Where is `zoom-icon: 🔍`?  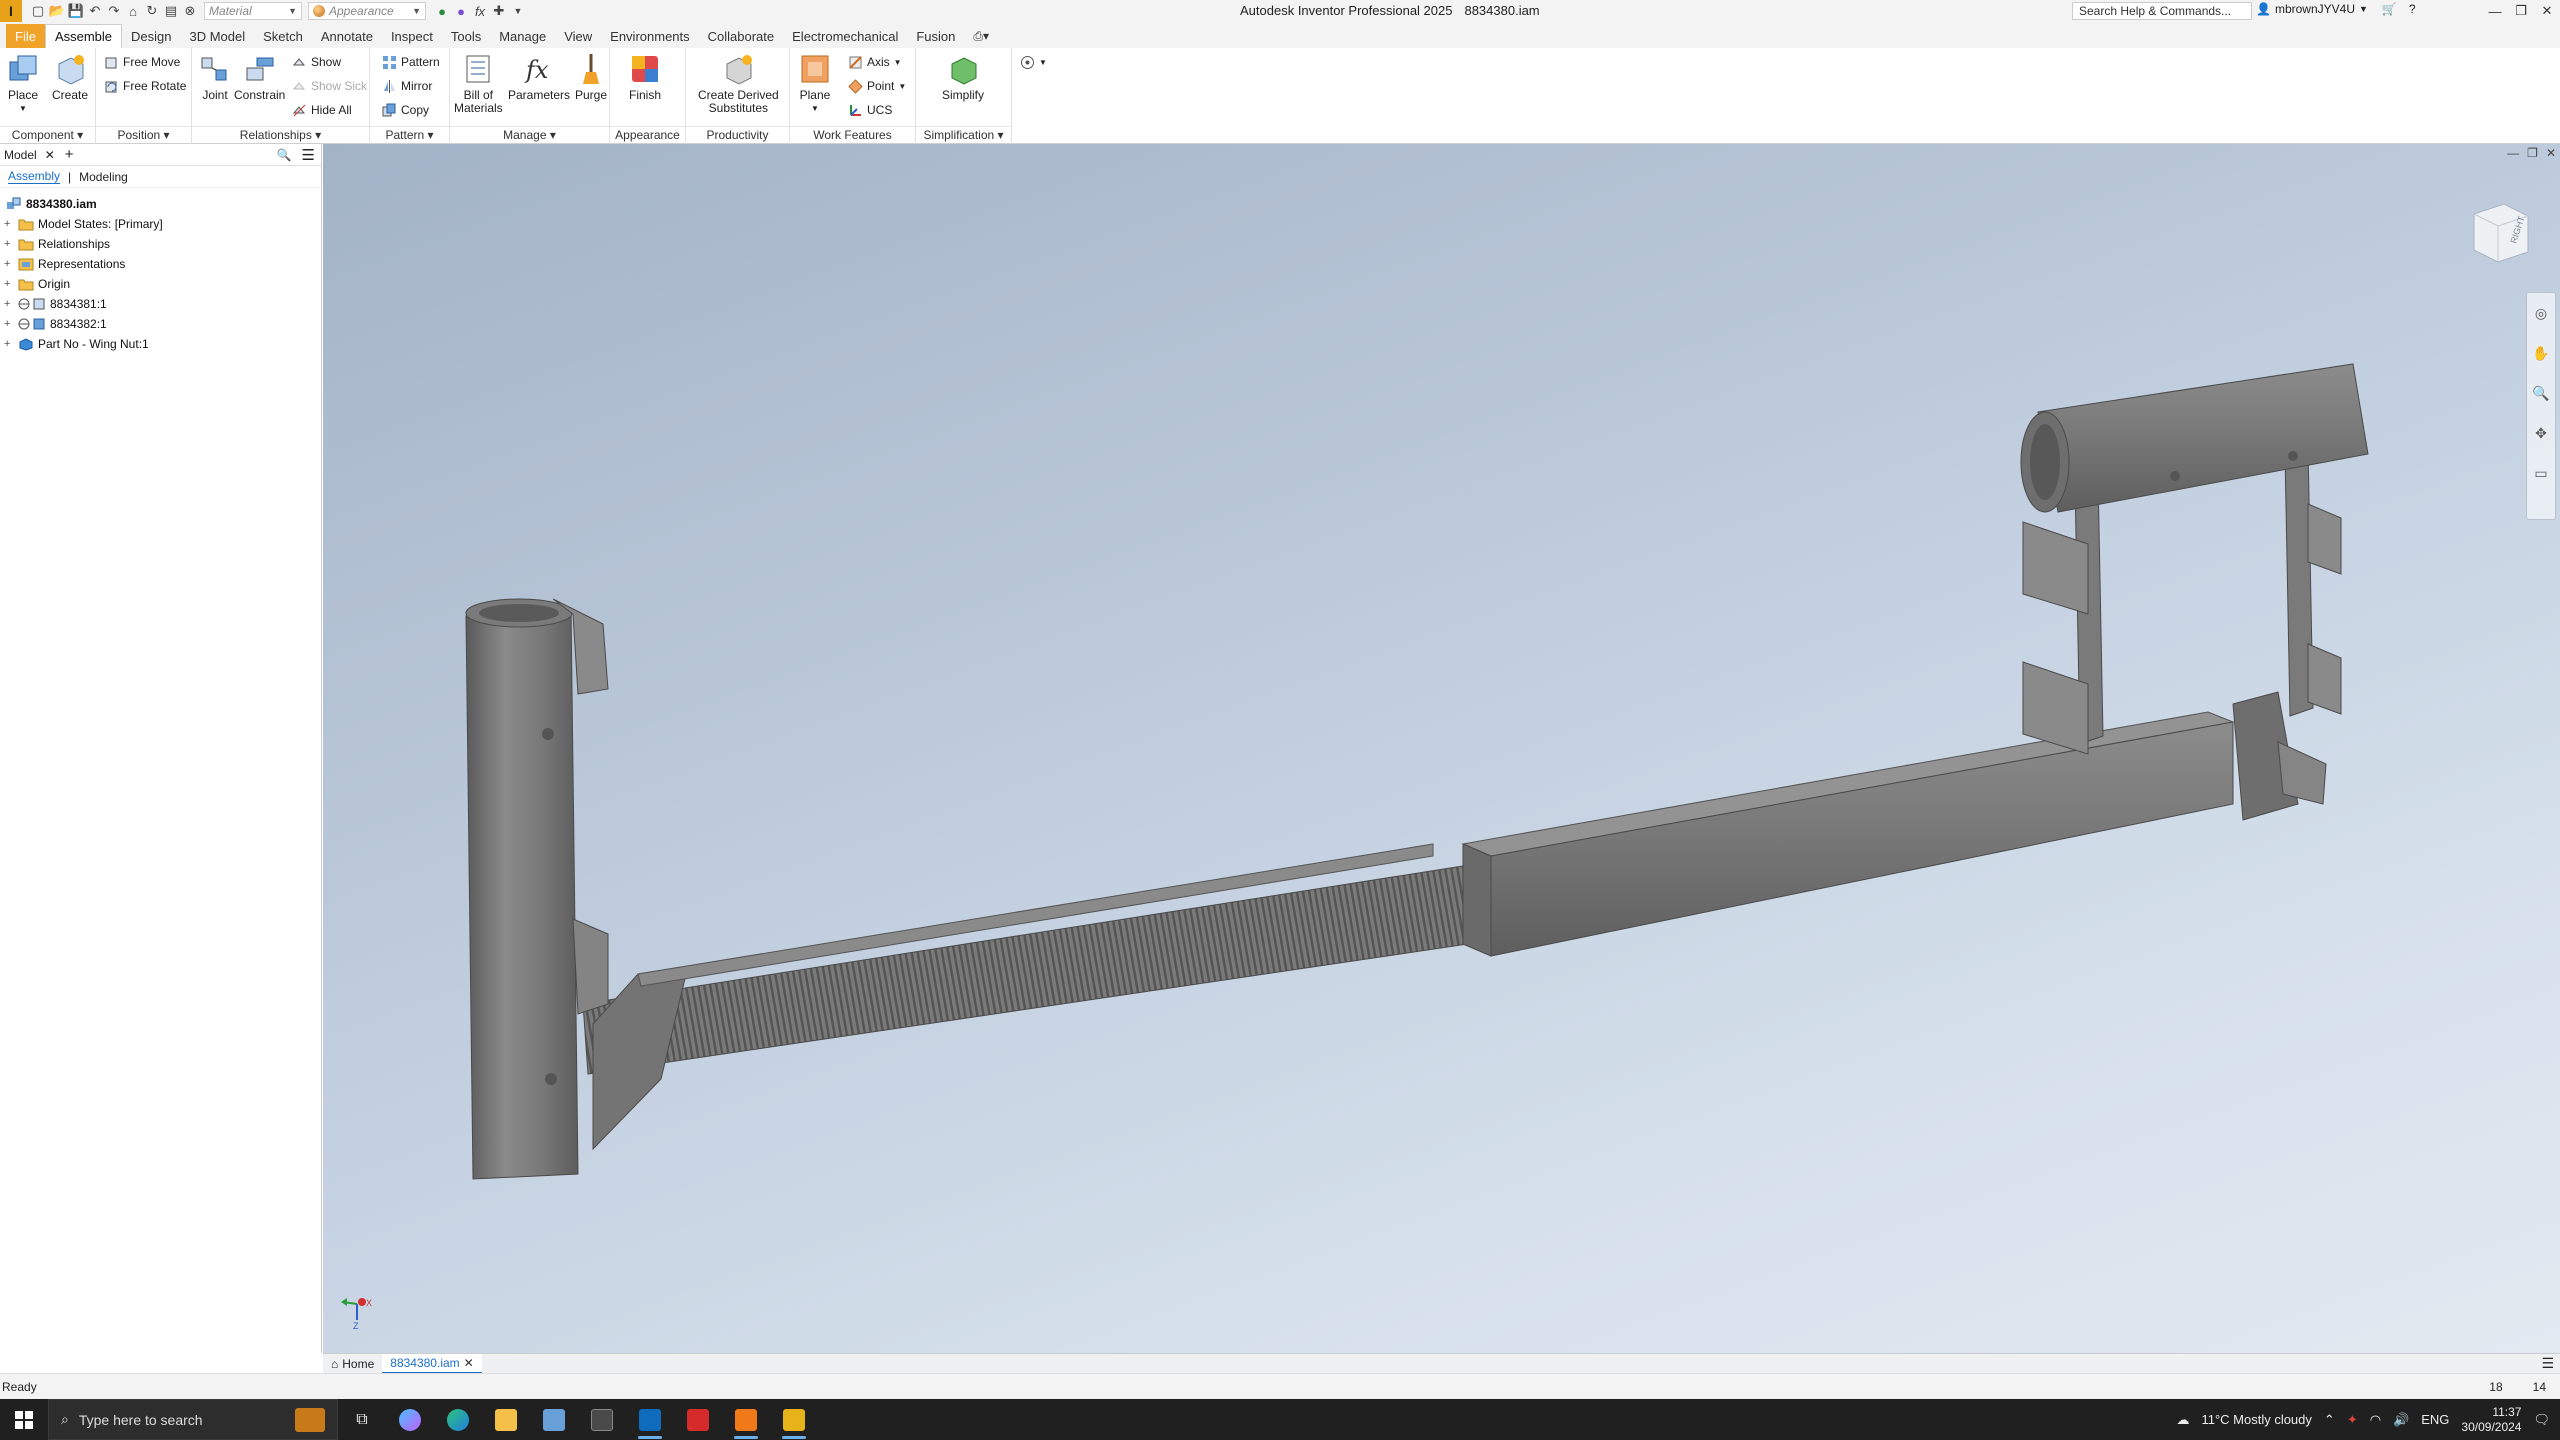 zoom-icon: 🔍 is located at coordinates (2541, 393).